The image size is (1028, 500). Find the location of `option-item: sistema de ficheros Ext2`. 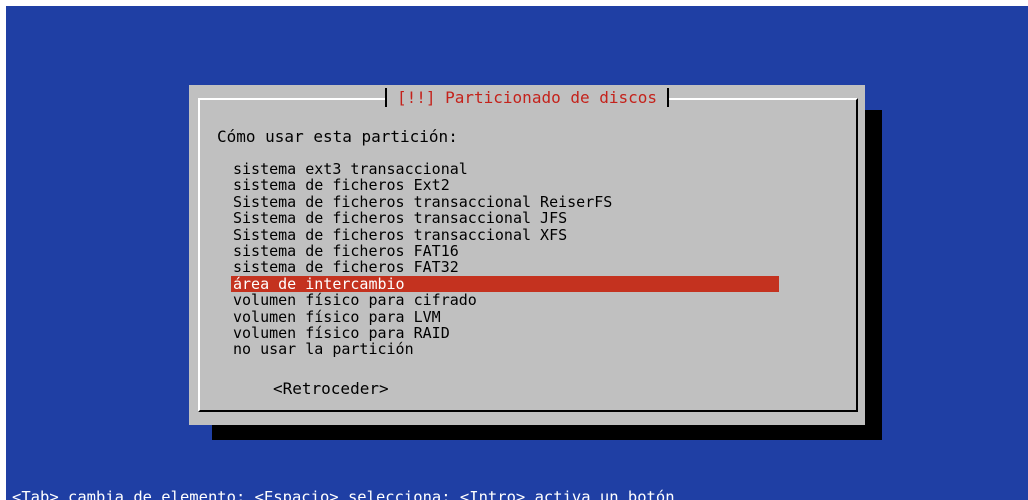

option-item: sistema de ficheros Ext2 is located at coordinates (505, 185).